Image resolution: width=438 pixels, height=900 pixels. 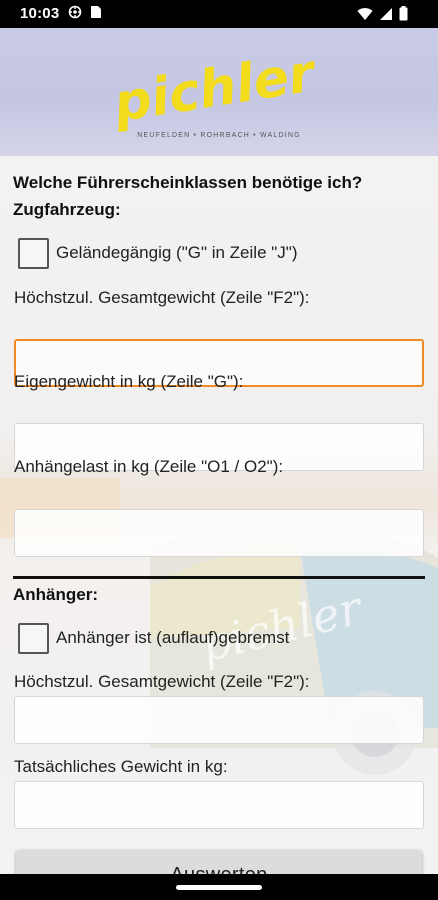 I want to click on trailer-section-label: Anhänger:, so click(x=55, y=594).